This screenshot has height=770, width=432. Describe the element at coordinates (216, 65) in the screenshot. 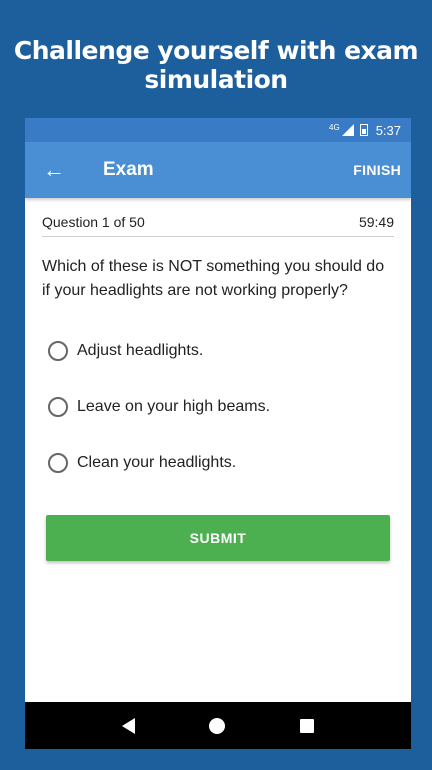

I see `promo-headline: Challenge yourself with exam simulation` at that location.